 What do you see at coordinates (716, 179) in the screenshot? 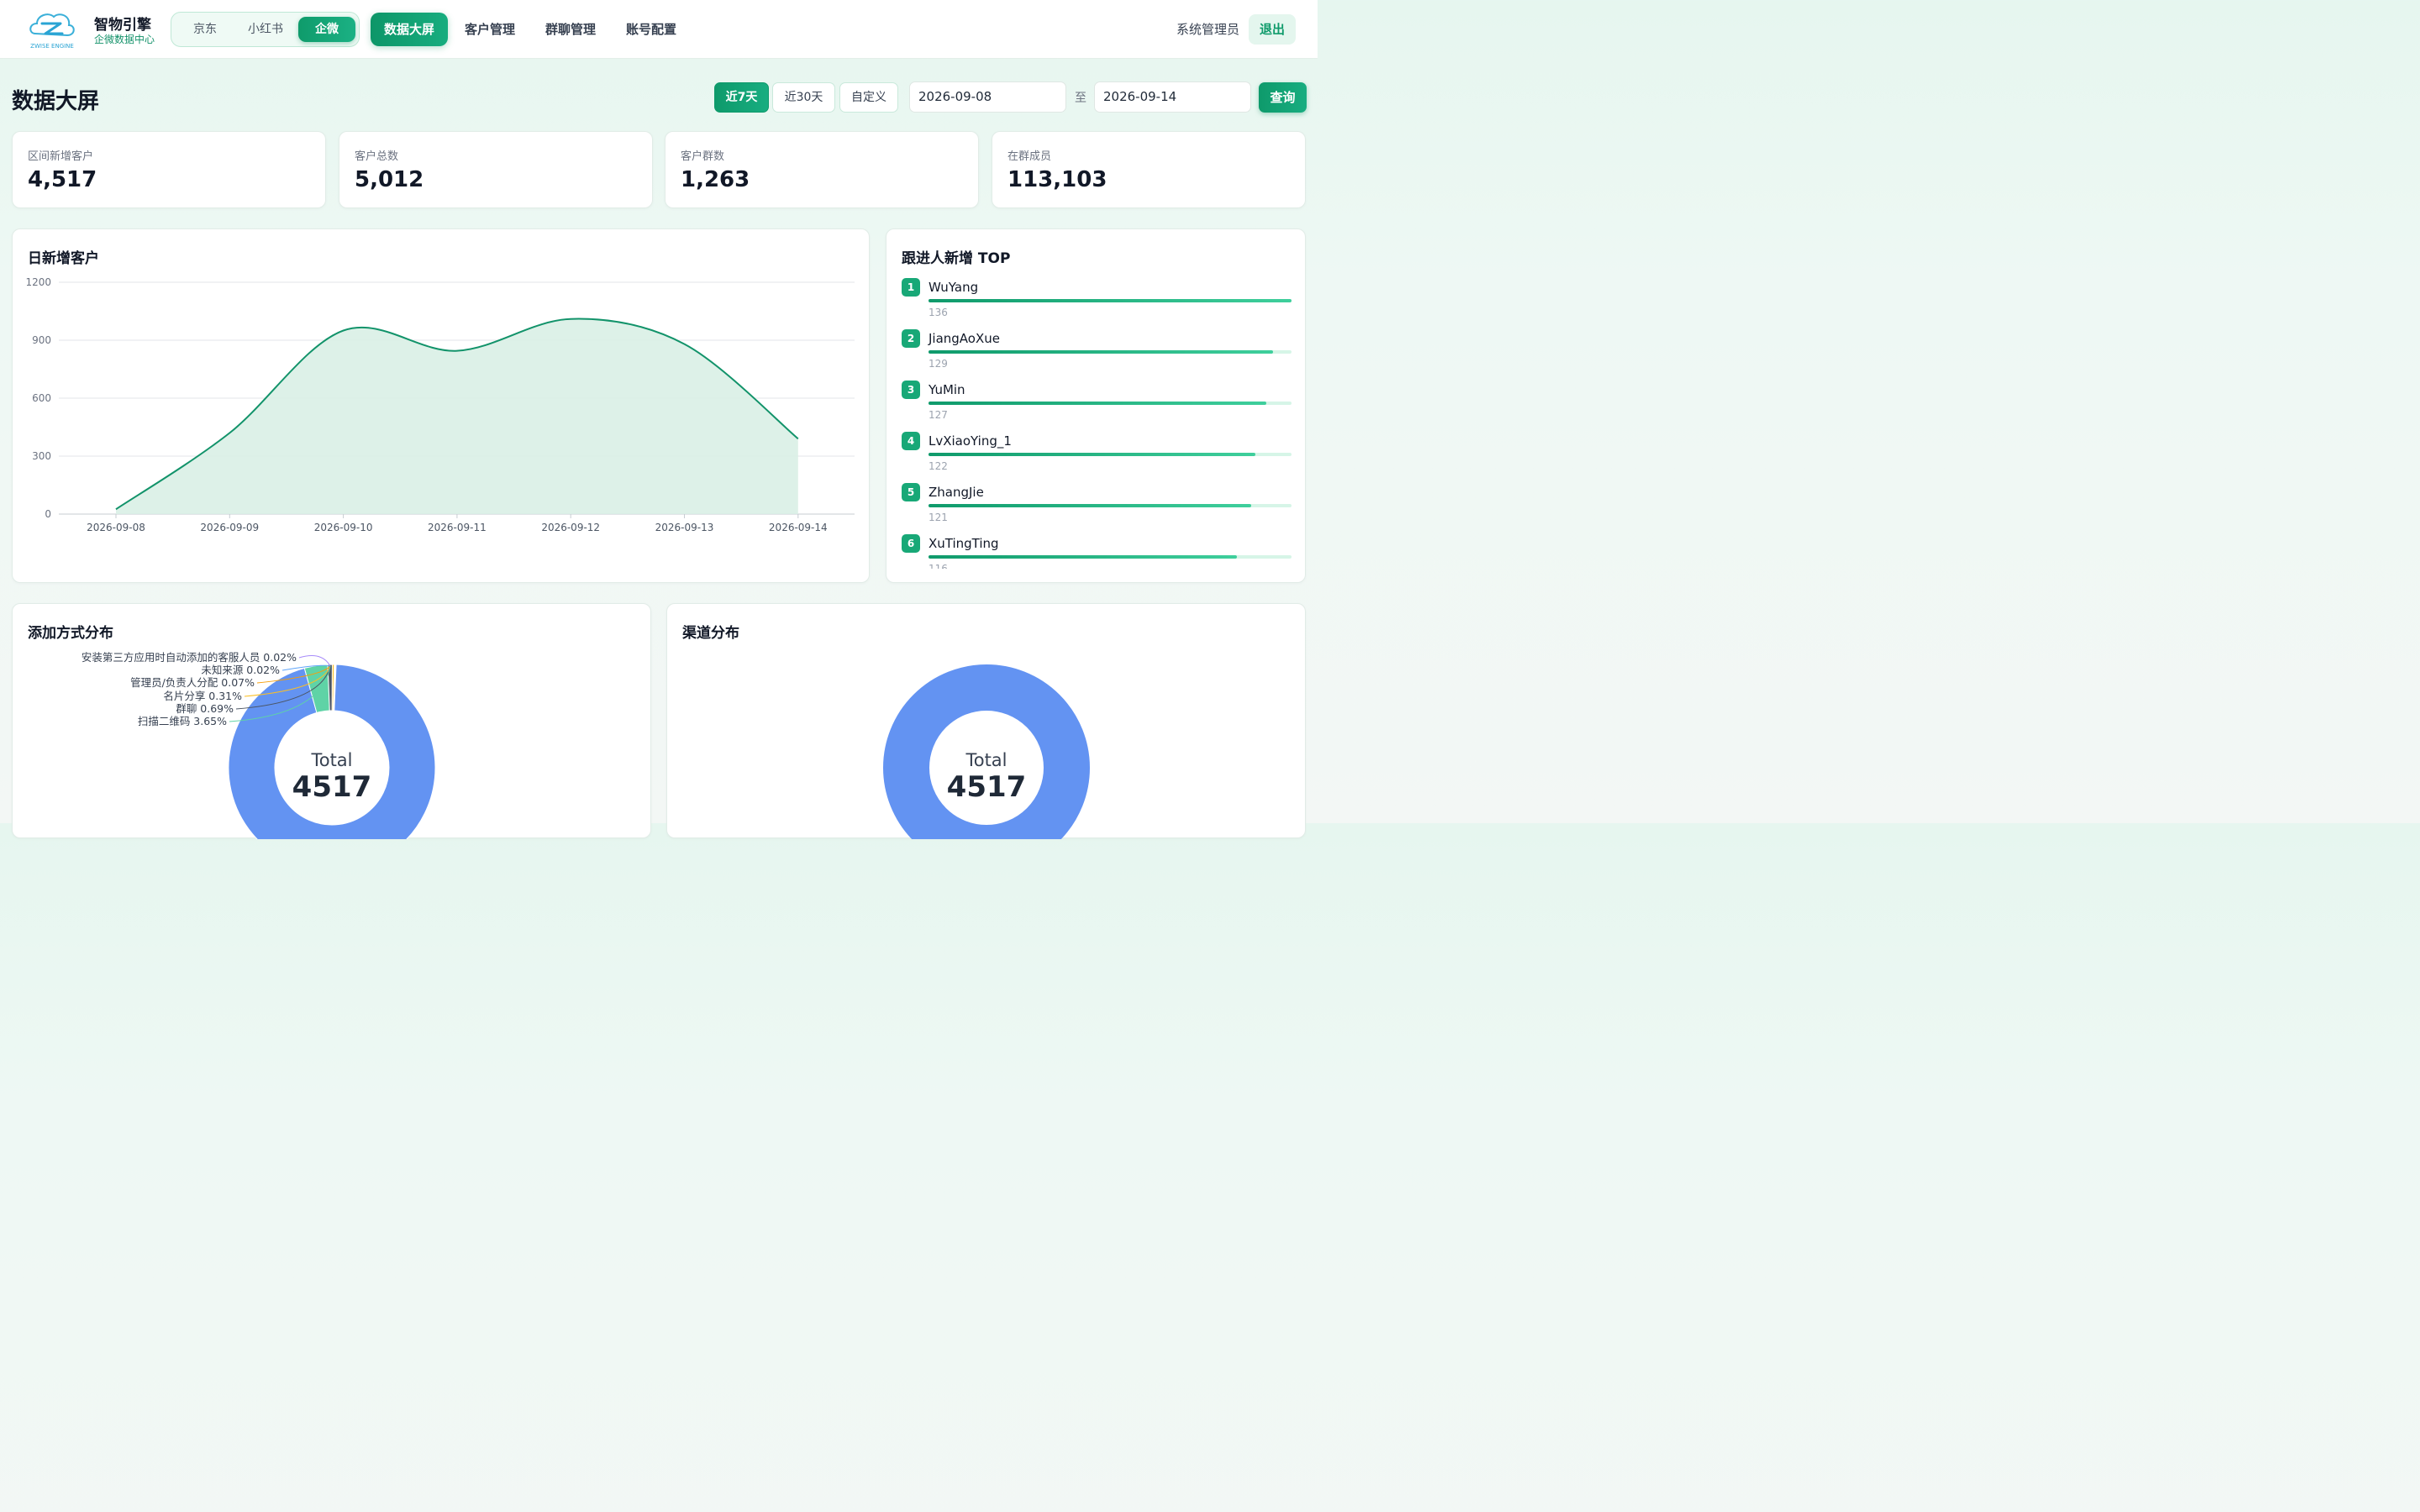
I see `stat-value: 1,263` at bounding box center [716, 179].